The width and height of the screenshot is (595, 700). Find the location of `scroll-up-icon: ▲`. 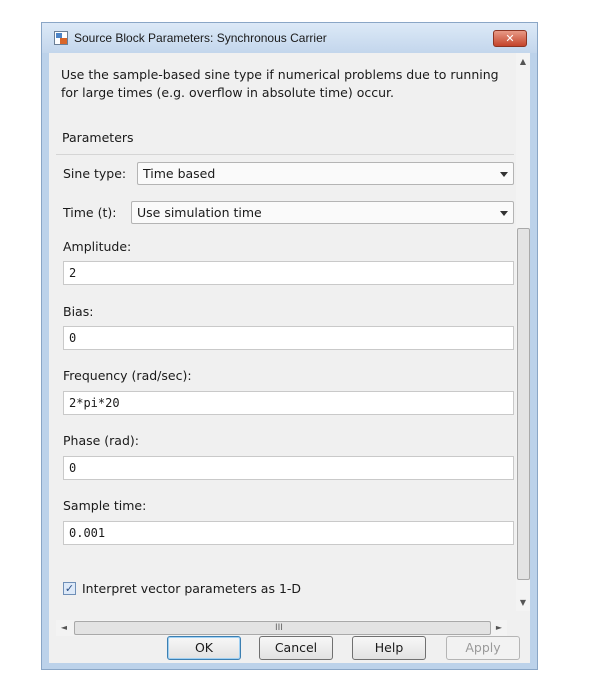

scroll-up-icon: ▲ is located at coordinates (523, 61).